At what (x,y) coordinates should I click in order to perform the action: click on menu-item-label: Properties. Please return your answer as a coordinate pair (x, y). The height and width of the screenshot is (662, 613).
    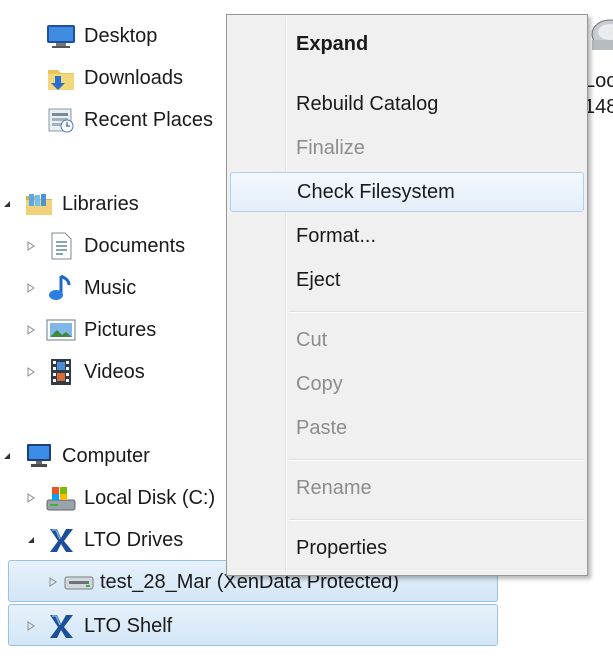
    Looking at the image, I should click on (342, 547).